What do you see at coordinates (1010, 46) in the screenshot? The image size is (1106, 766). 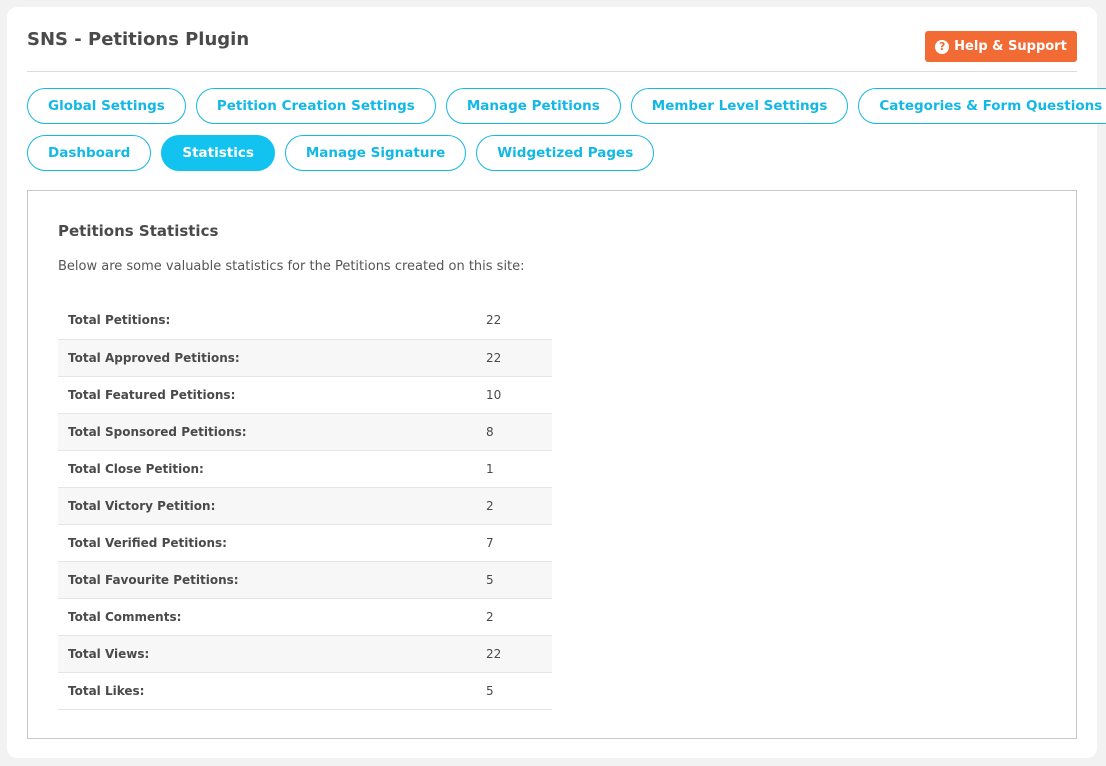 I see `help-support-label: Help & Support` at bounding box center [1010, 46].